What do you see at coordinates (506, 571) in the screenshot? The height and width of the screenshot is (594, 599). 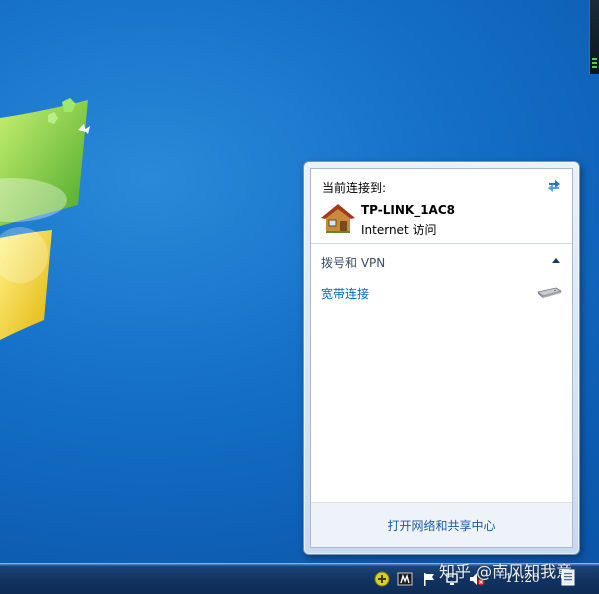 I see `zhihu-watermark: 知乎 @南风知我意` at bounding box center [506, 571].